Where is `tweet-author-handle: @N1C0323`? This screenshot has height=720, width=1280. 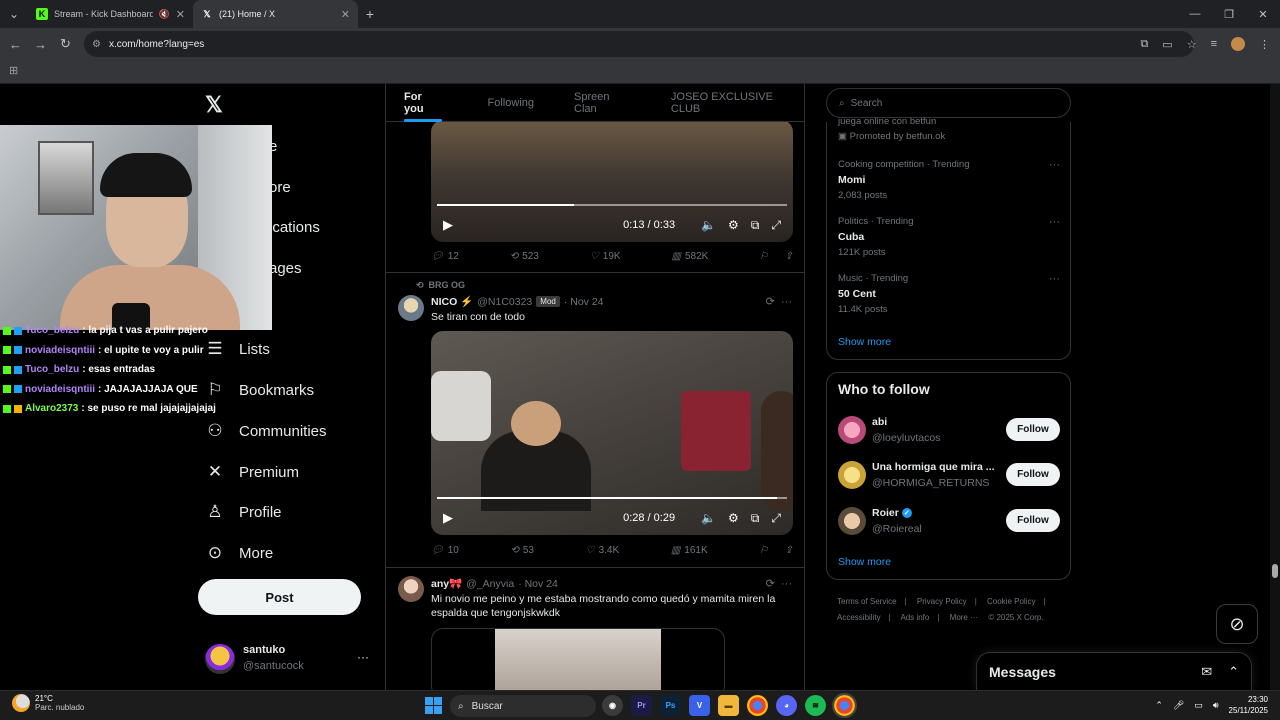 tweet-author-handle: @N1C0323 is located at coordinates (504, 302).